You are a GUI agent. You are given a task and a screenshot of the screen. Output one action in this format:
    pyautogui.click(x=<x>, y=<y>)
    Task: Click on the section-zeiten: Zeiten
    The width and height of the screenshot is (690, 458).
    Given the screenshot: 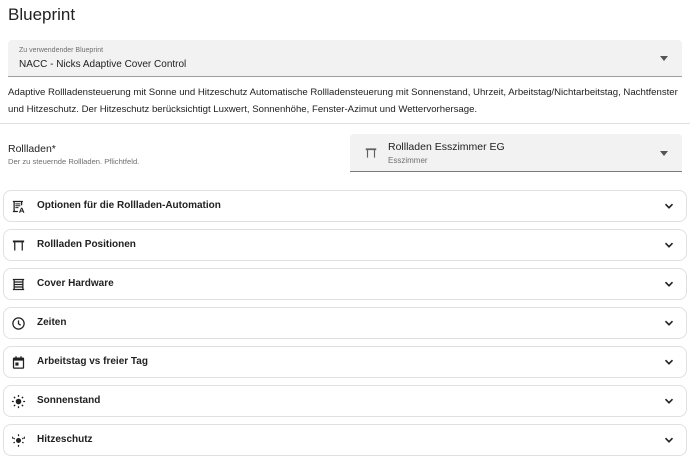 What is the action you would take?
    pyautogui.click(x=345, y=323)
    